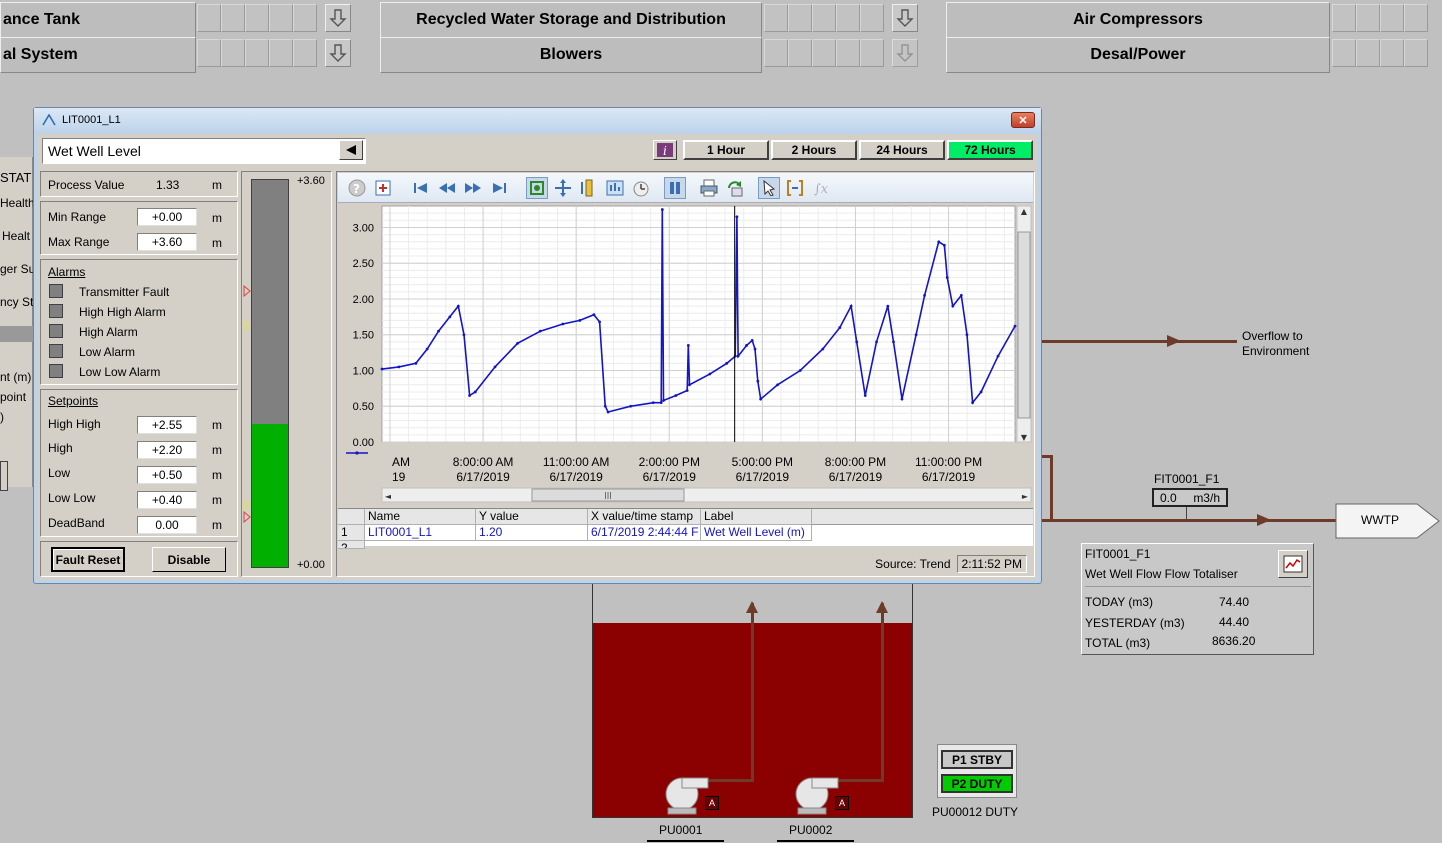 This screenshot has height=843, width=1442. Describe the element at coordinates (167, 217) in the screenshot. I see `min-range-field: +0.00` at that location.